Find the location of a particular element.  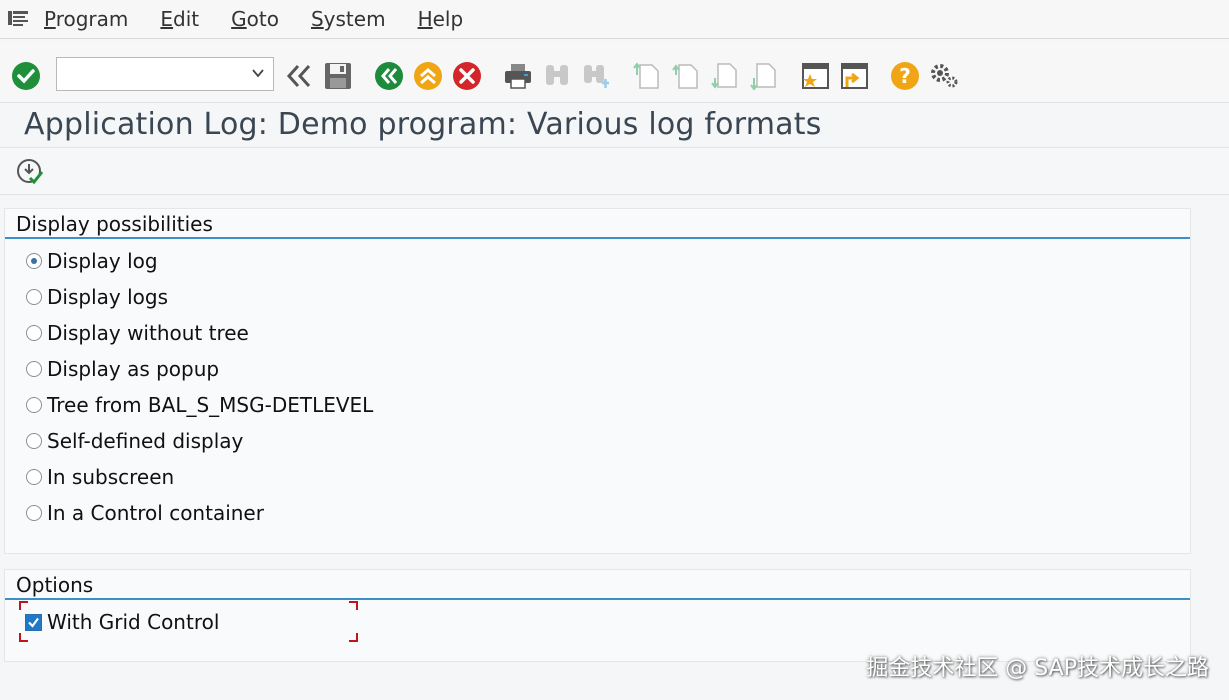

standard-toolbar: ? is located at coordinates (614, 72).